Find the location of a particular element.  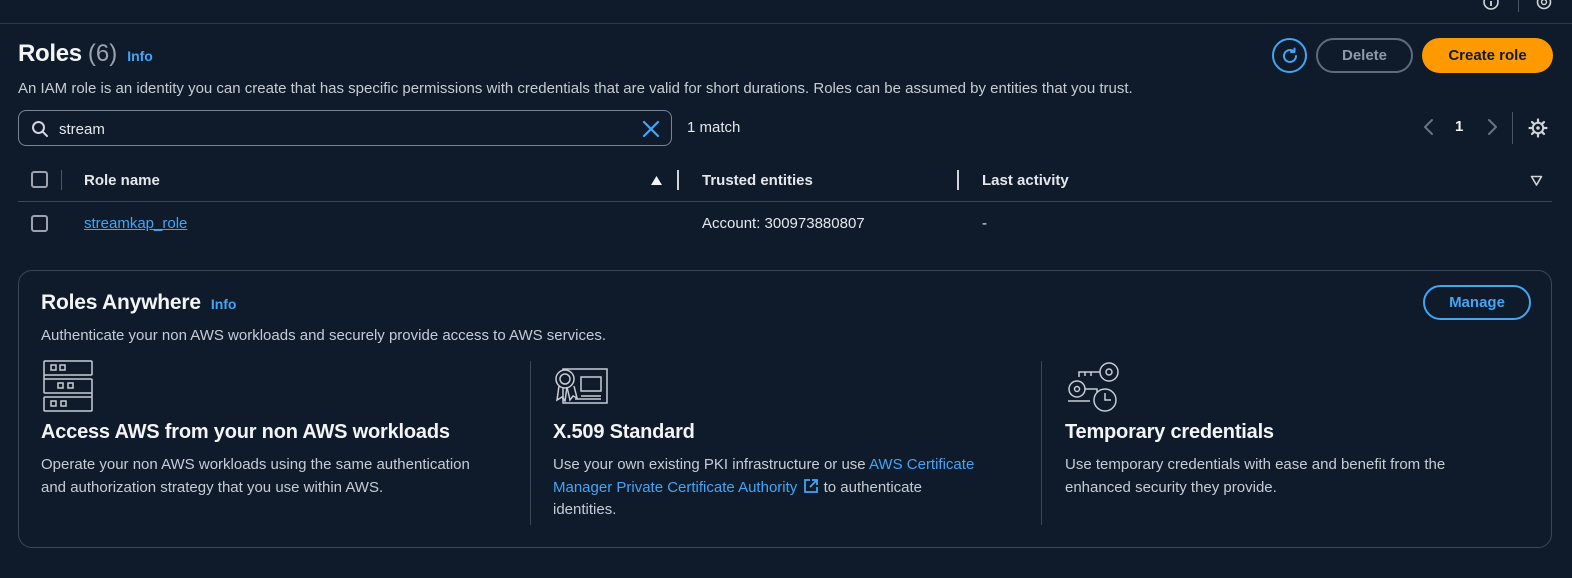

row-checkbox is located at coordinates (39, 223).